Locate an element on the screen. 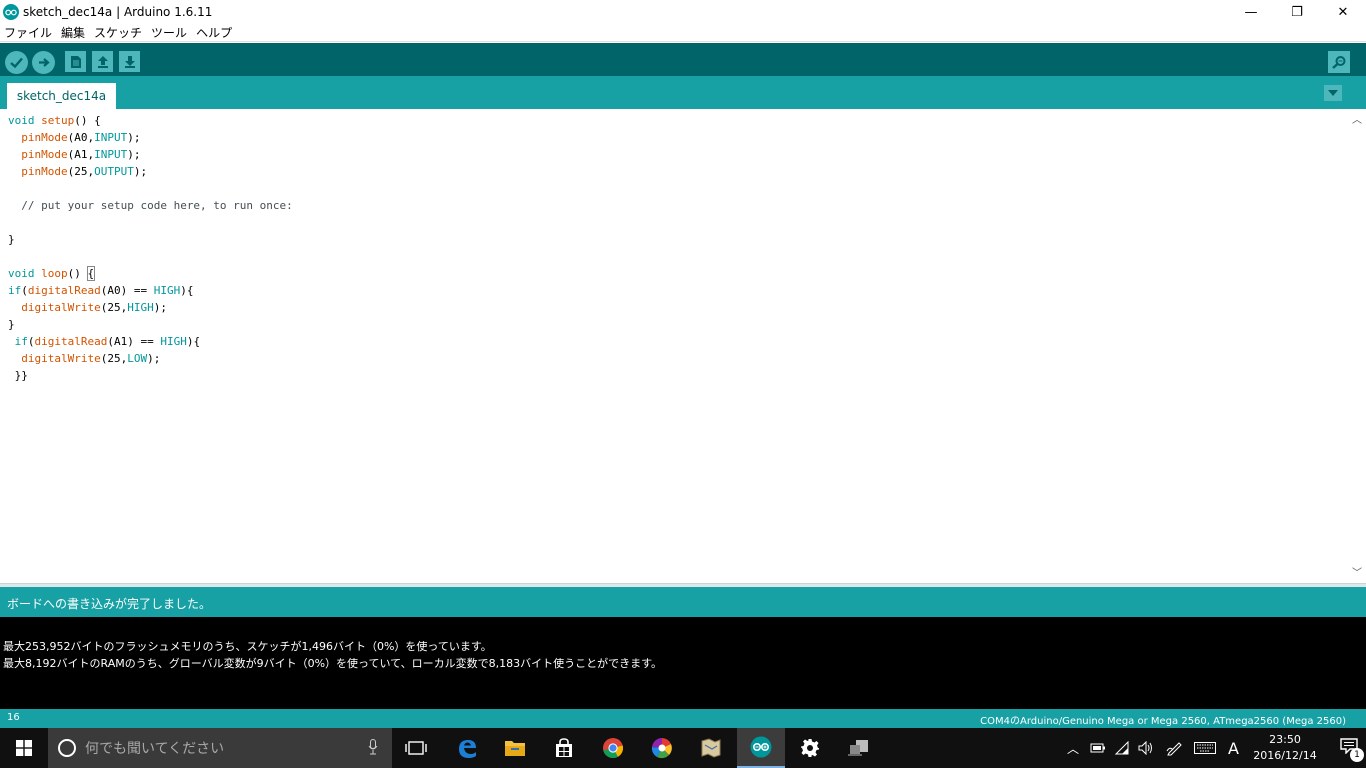 This screenshot has height=768, width=1366. save-button is located at coordinates (129, 61).